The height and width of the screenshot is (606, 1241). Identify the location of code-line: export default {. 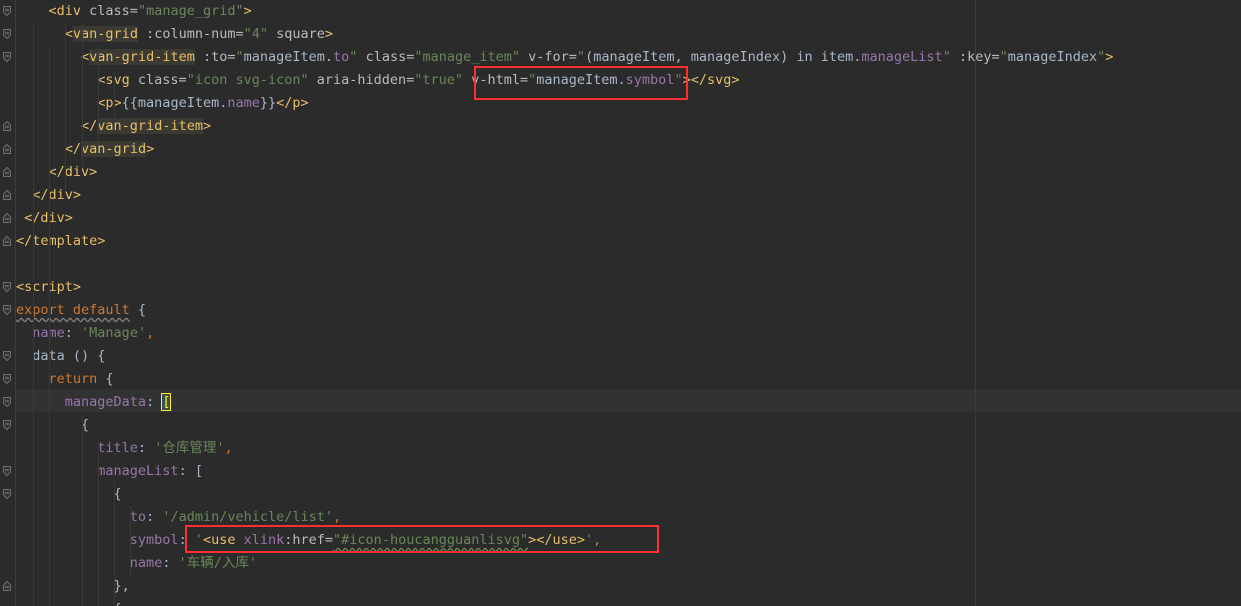
(81, 310).